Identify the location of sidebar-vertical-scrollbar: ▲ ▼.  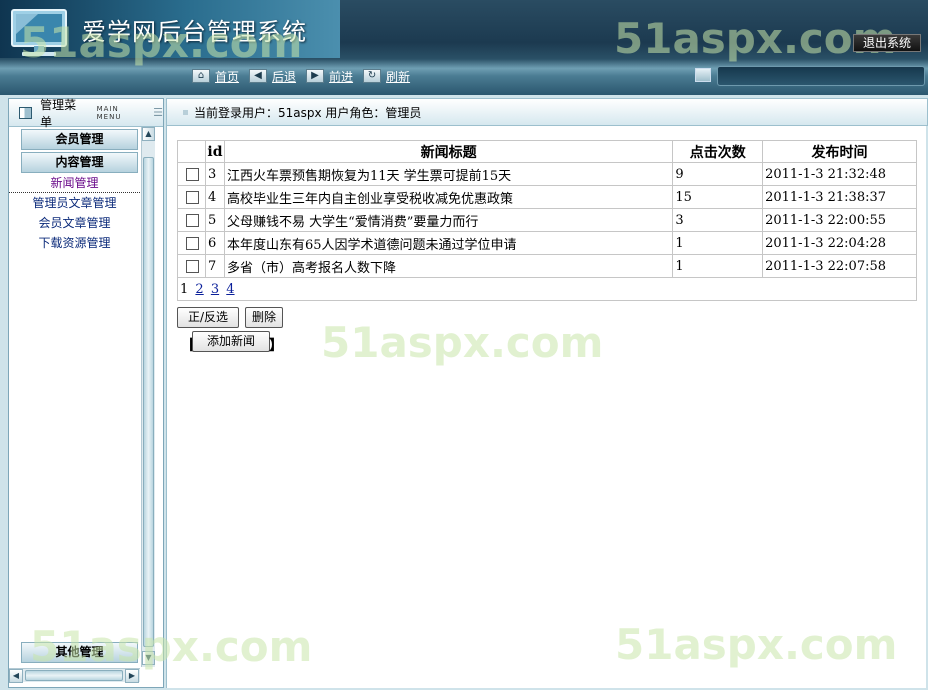
(148, 397).